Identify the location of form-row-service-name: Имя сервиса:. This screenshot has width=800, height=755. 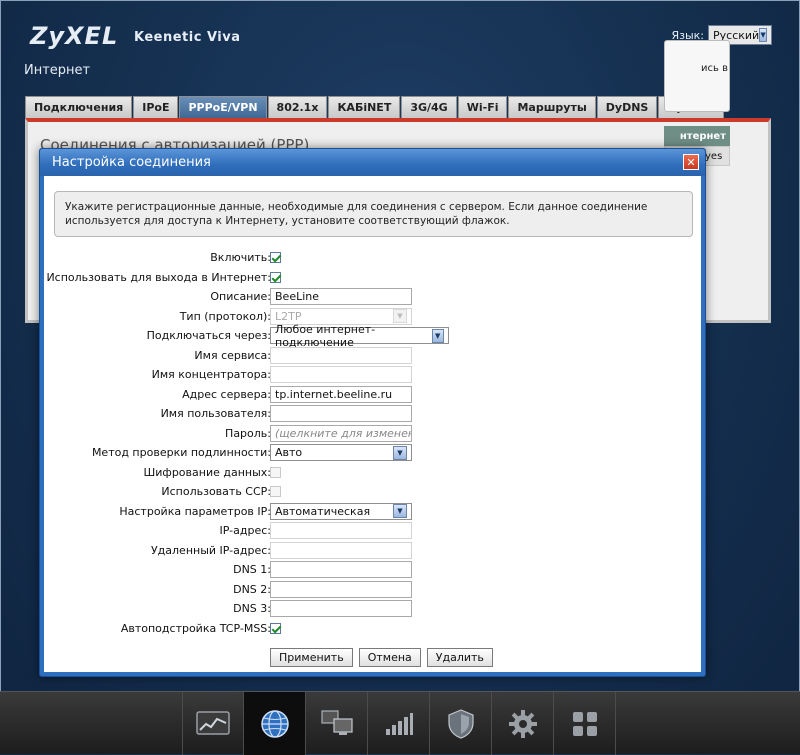
(372, 356).